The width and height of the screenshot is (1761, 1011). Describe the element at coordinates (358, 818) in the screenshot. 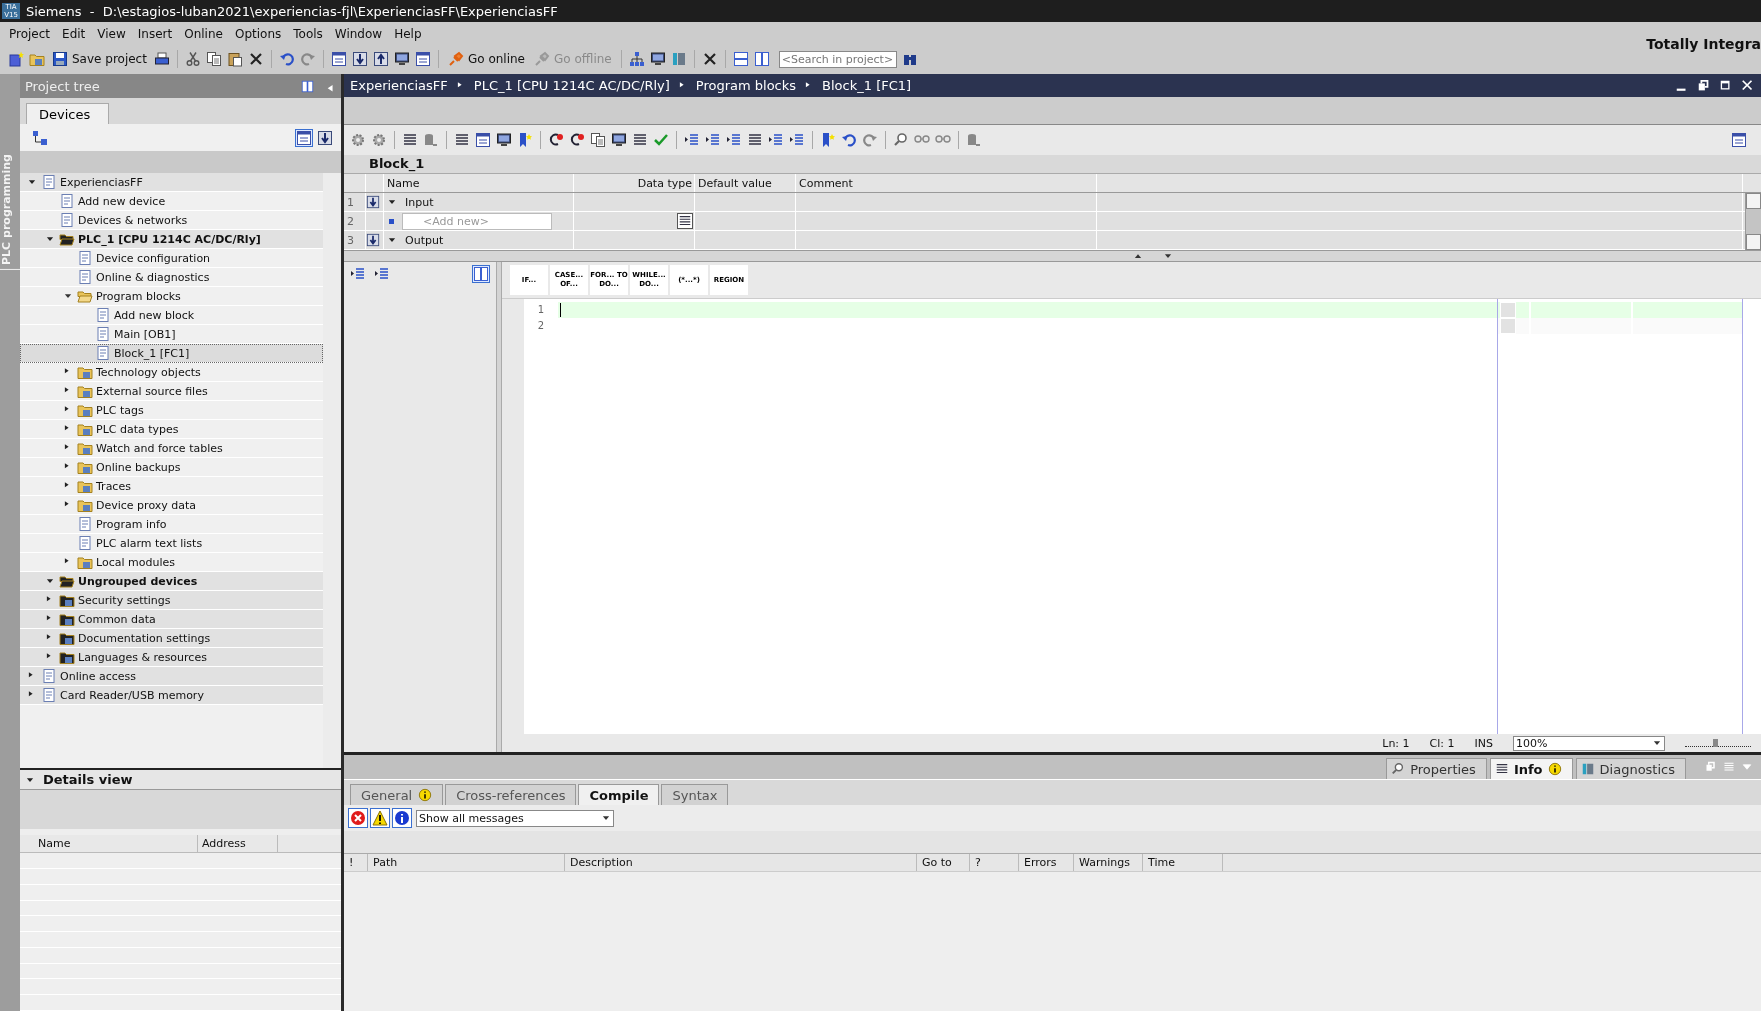

I see `filter-error-button` at that location.